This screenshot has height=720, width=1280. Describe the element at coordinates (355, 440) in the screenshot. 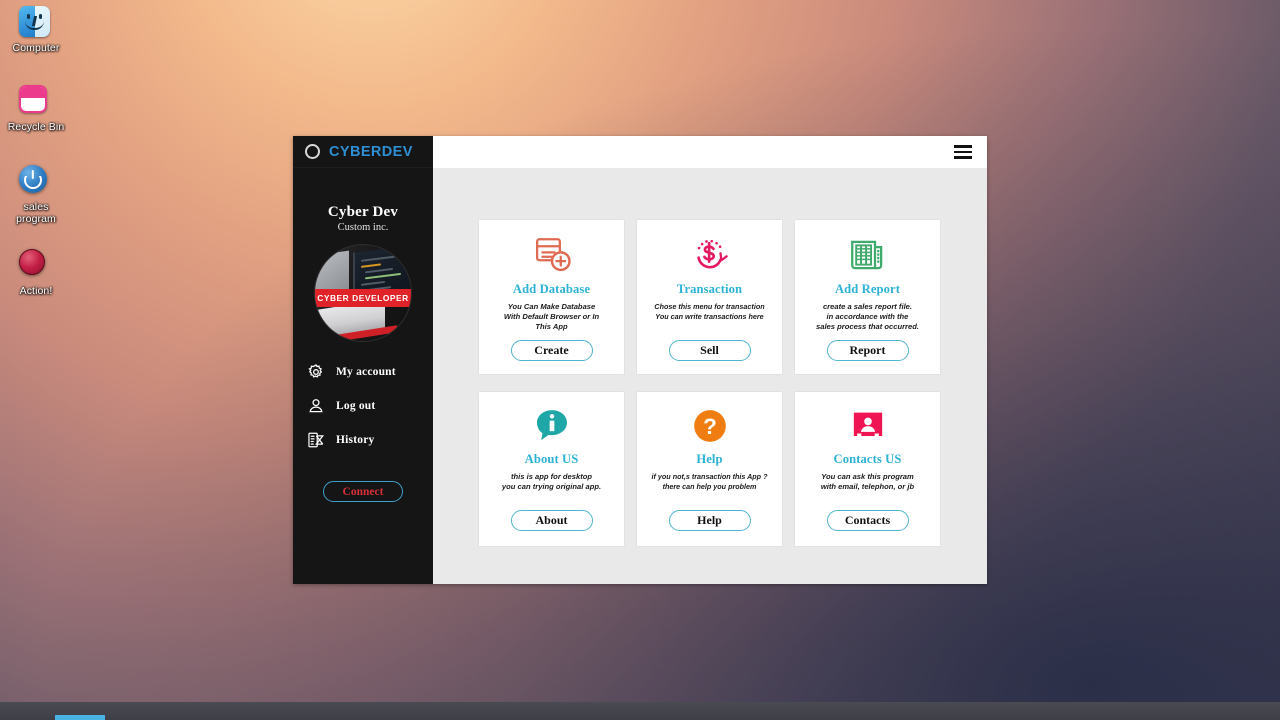

I see `sidebar-item-label: History` at that location.